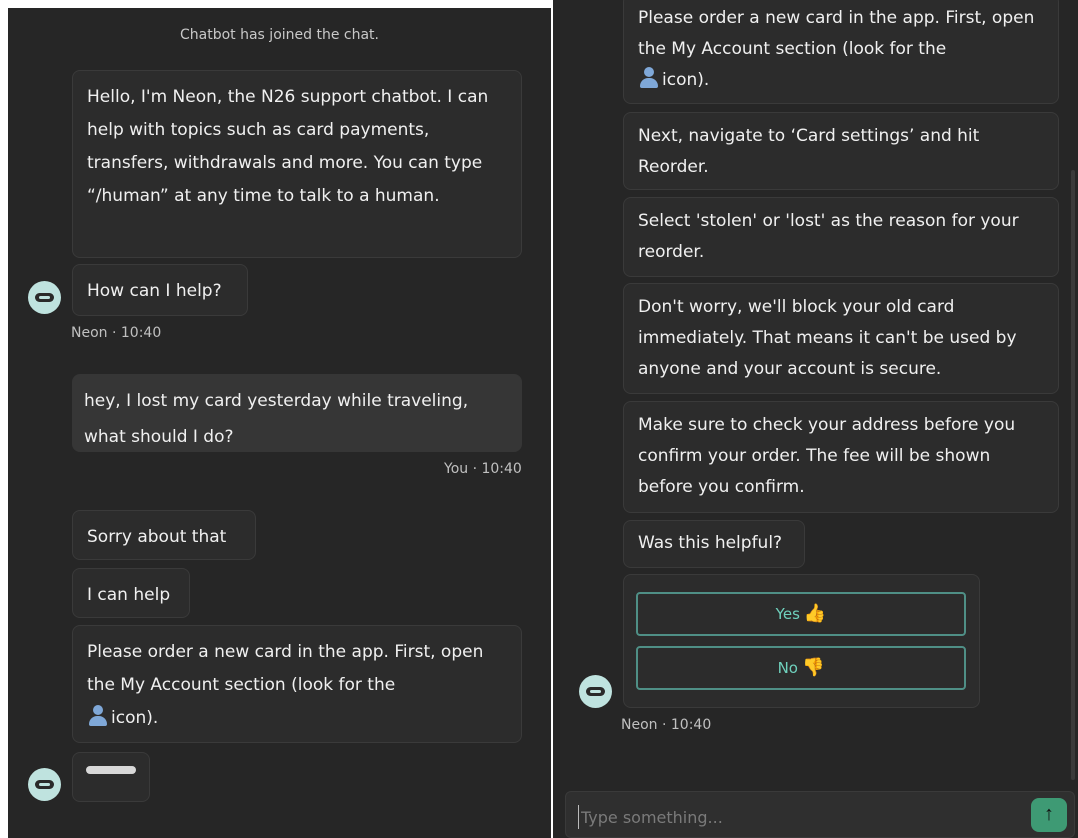  I want to click on bot-message-can-help: I can help, so click(131, 593).